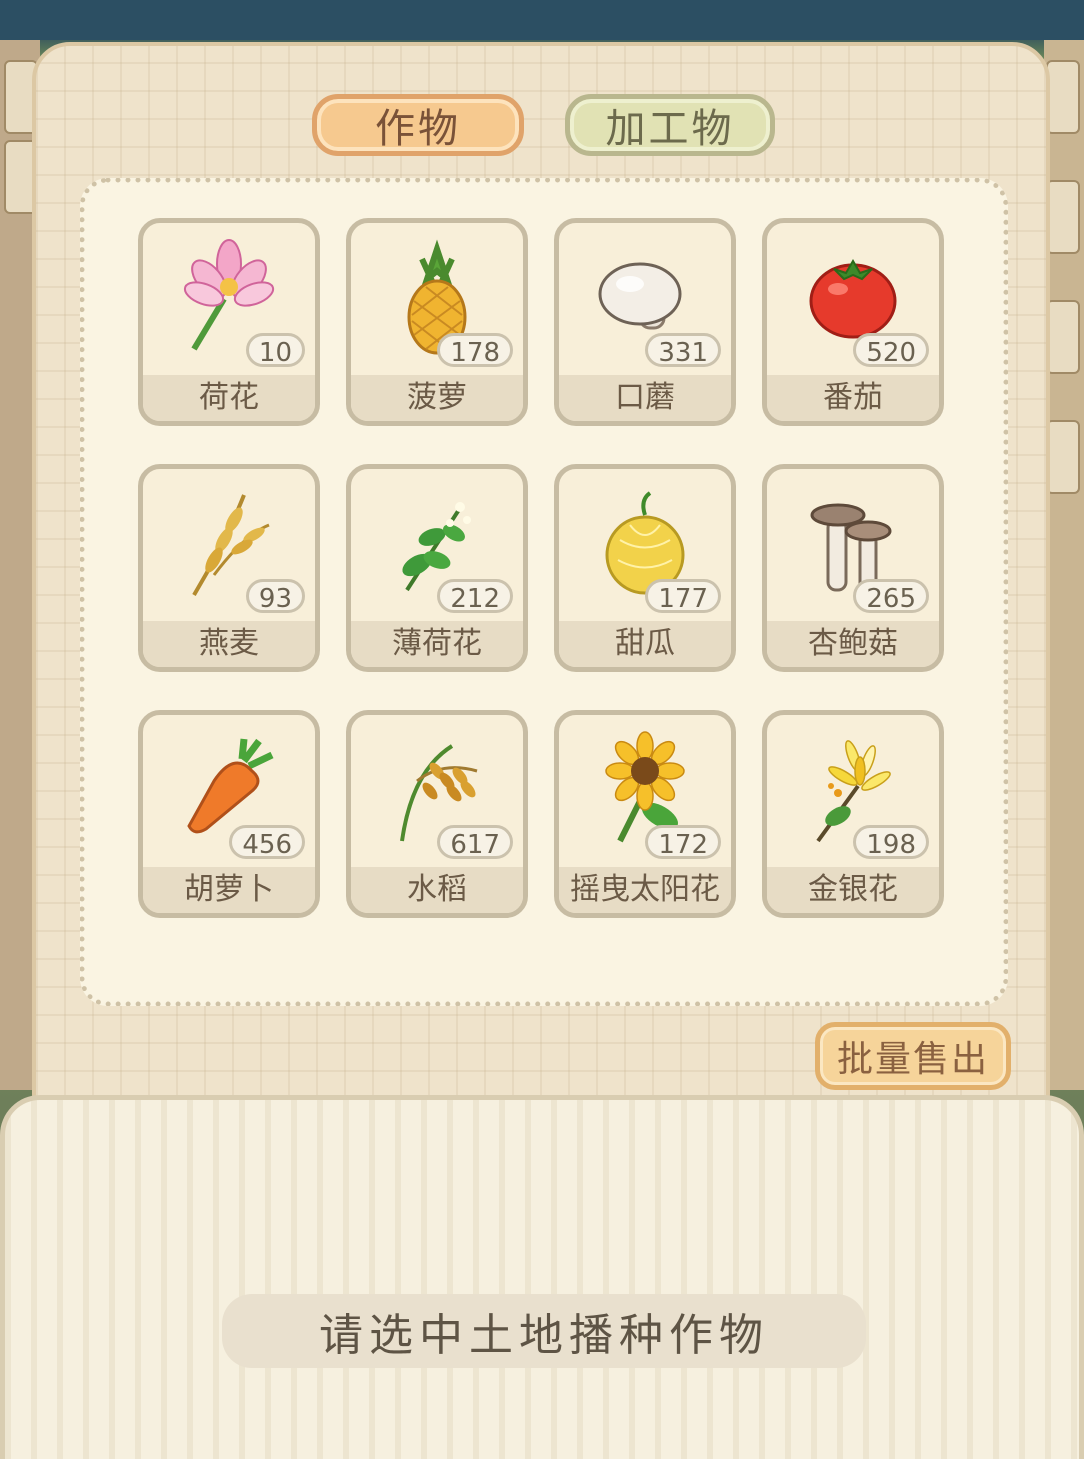 Image resolution: width=1084 pixels, height=1459 pixels. What do you see at coordinates (645, 322) in the screenshot?
I see `inventory-slot-mushroom: 331 口蘑` at bounding box center [645, 322].